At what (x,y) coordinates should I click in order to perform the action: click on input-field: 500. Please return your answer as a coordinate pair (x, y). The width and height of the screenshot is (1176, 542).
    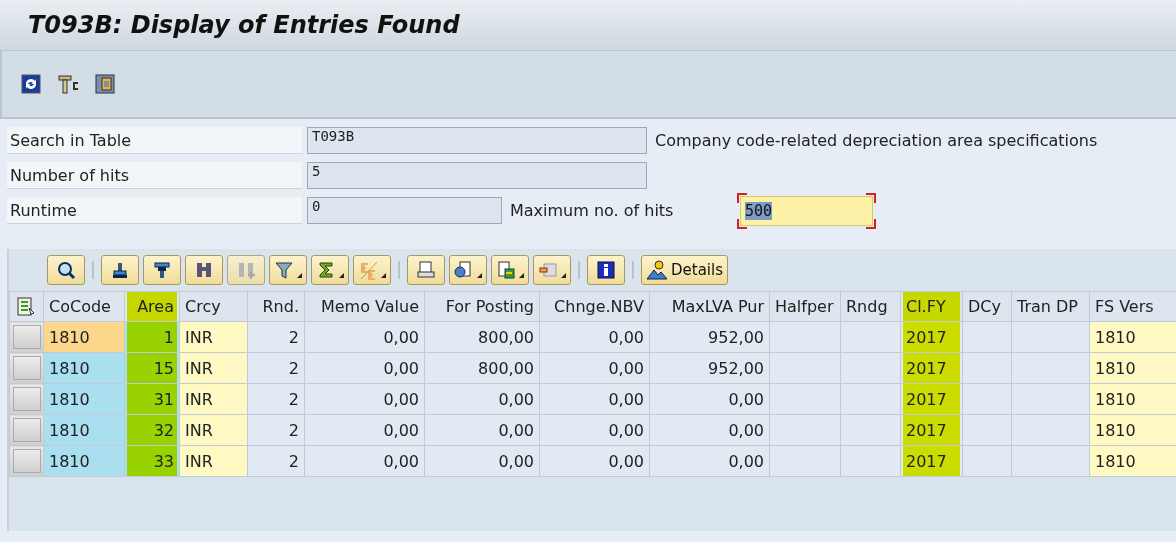
    Looking at the image, I should click on (806, 210).